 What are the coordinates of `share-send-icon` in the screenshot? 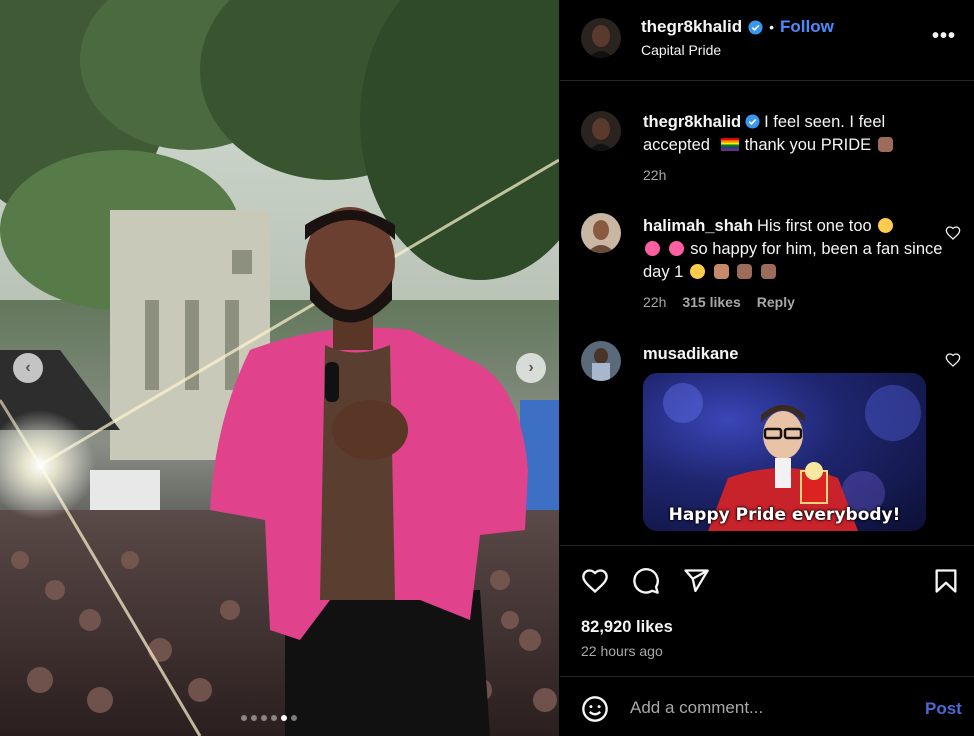 It's located at (696, 581).